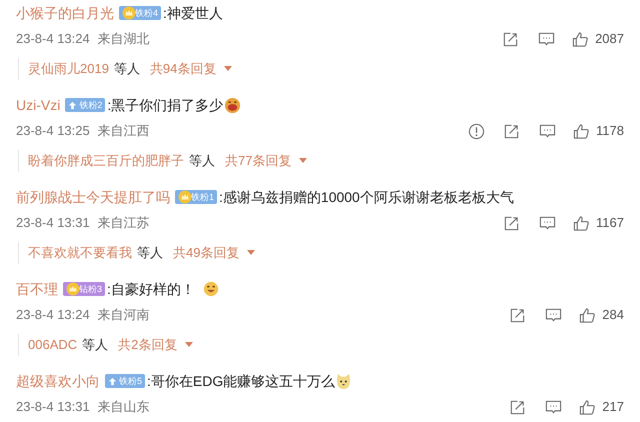  What do you see at coordinates (53, 131) in the screenshot?
I see `comment-time: 23-8-4 13:25` at bounding box center [53, 131].